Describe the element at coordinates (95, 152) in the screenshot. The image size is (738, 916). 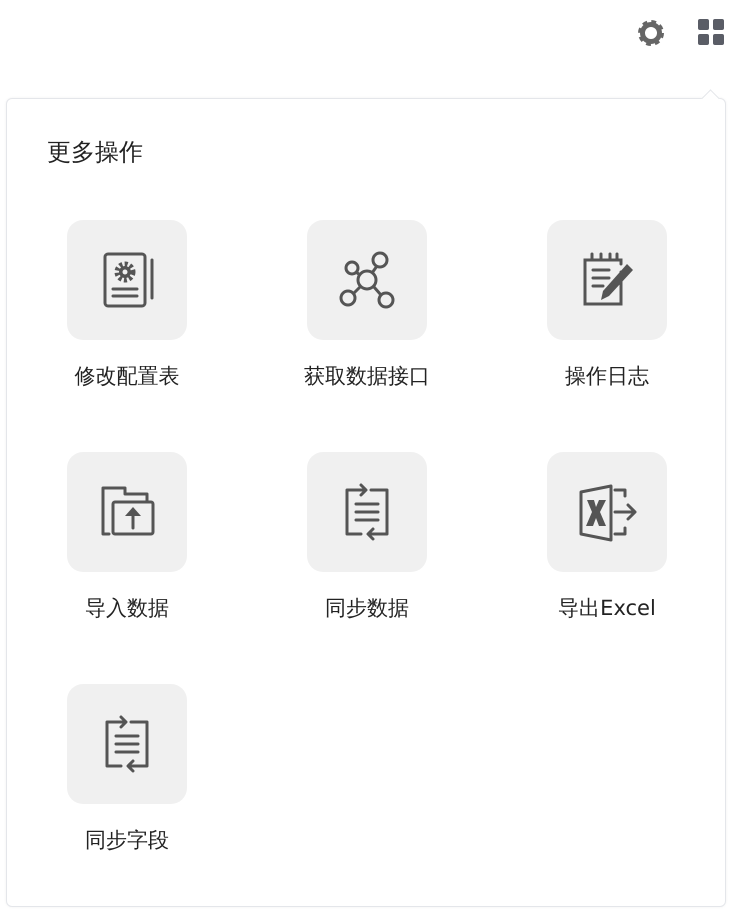
I see `popover-title: 更多操作` at that location.